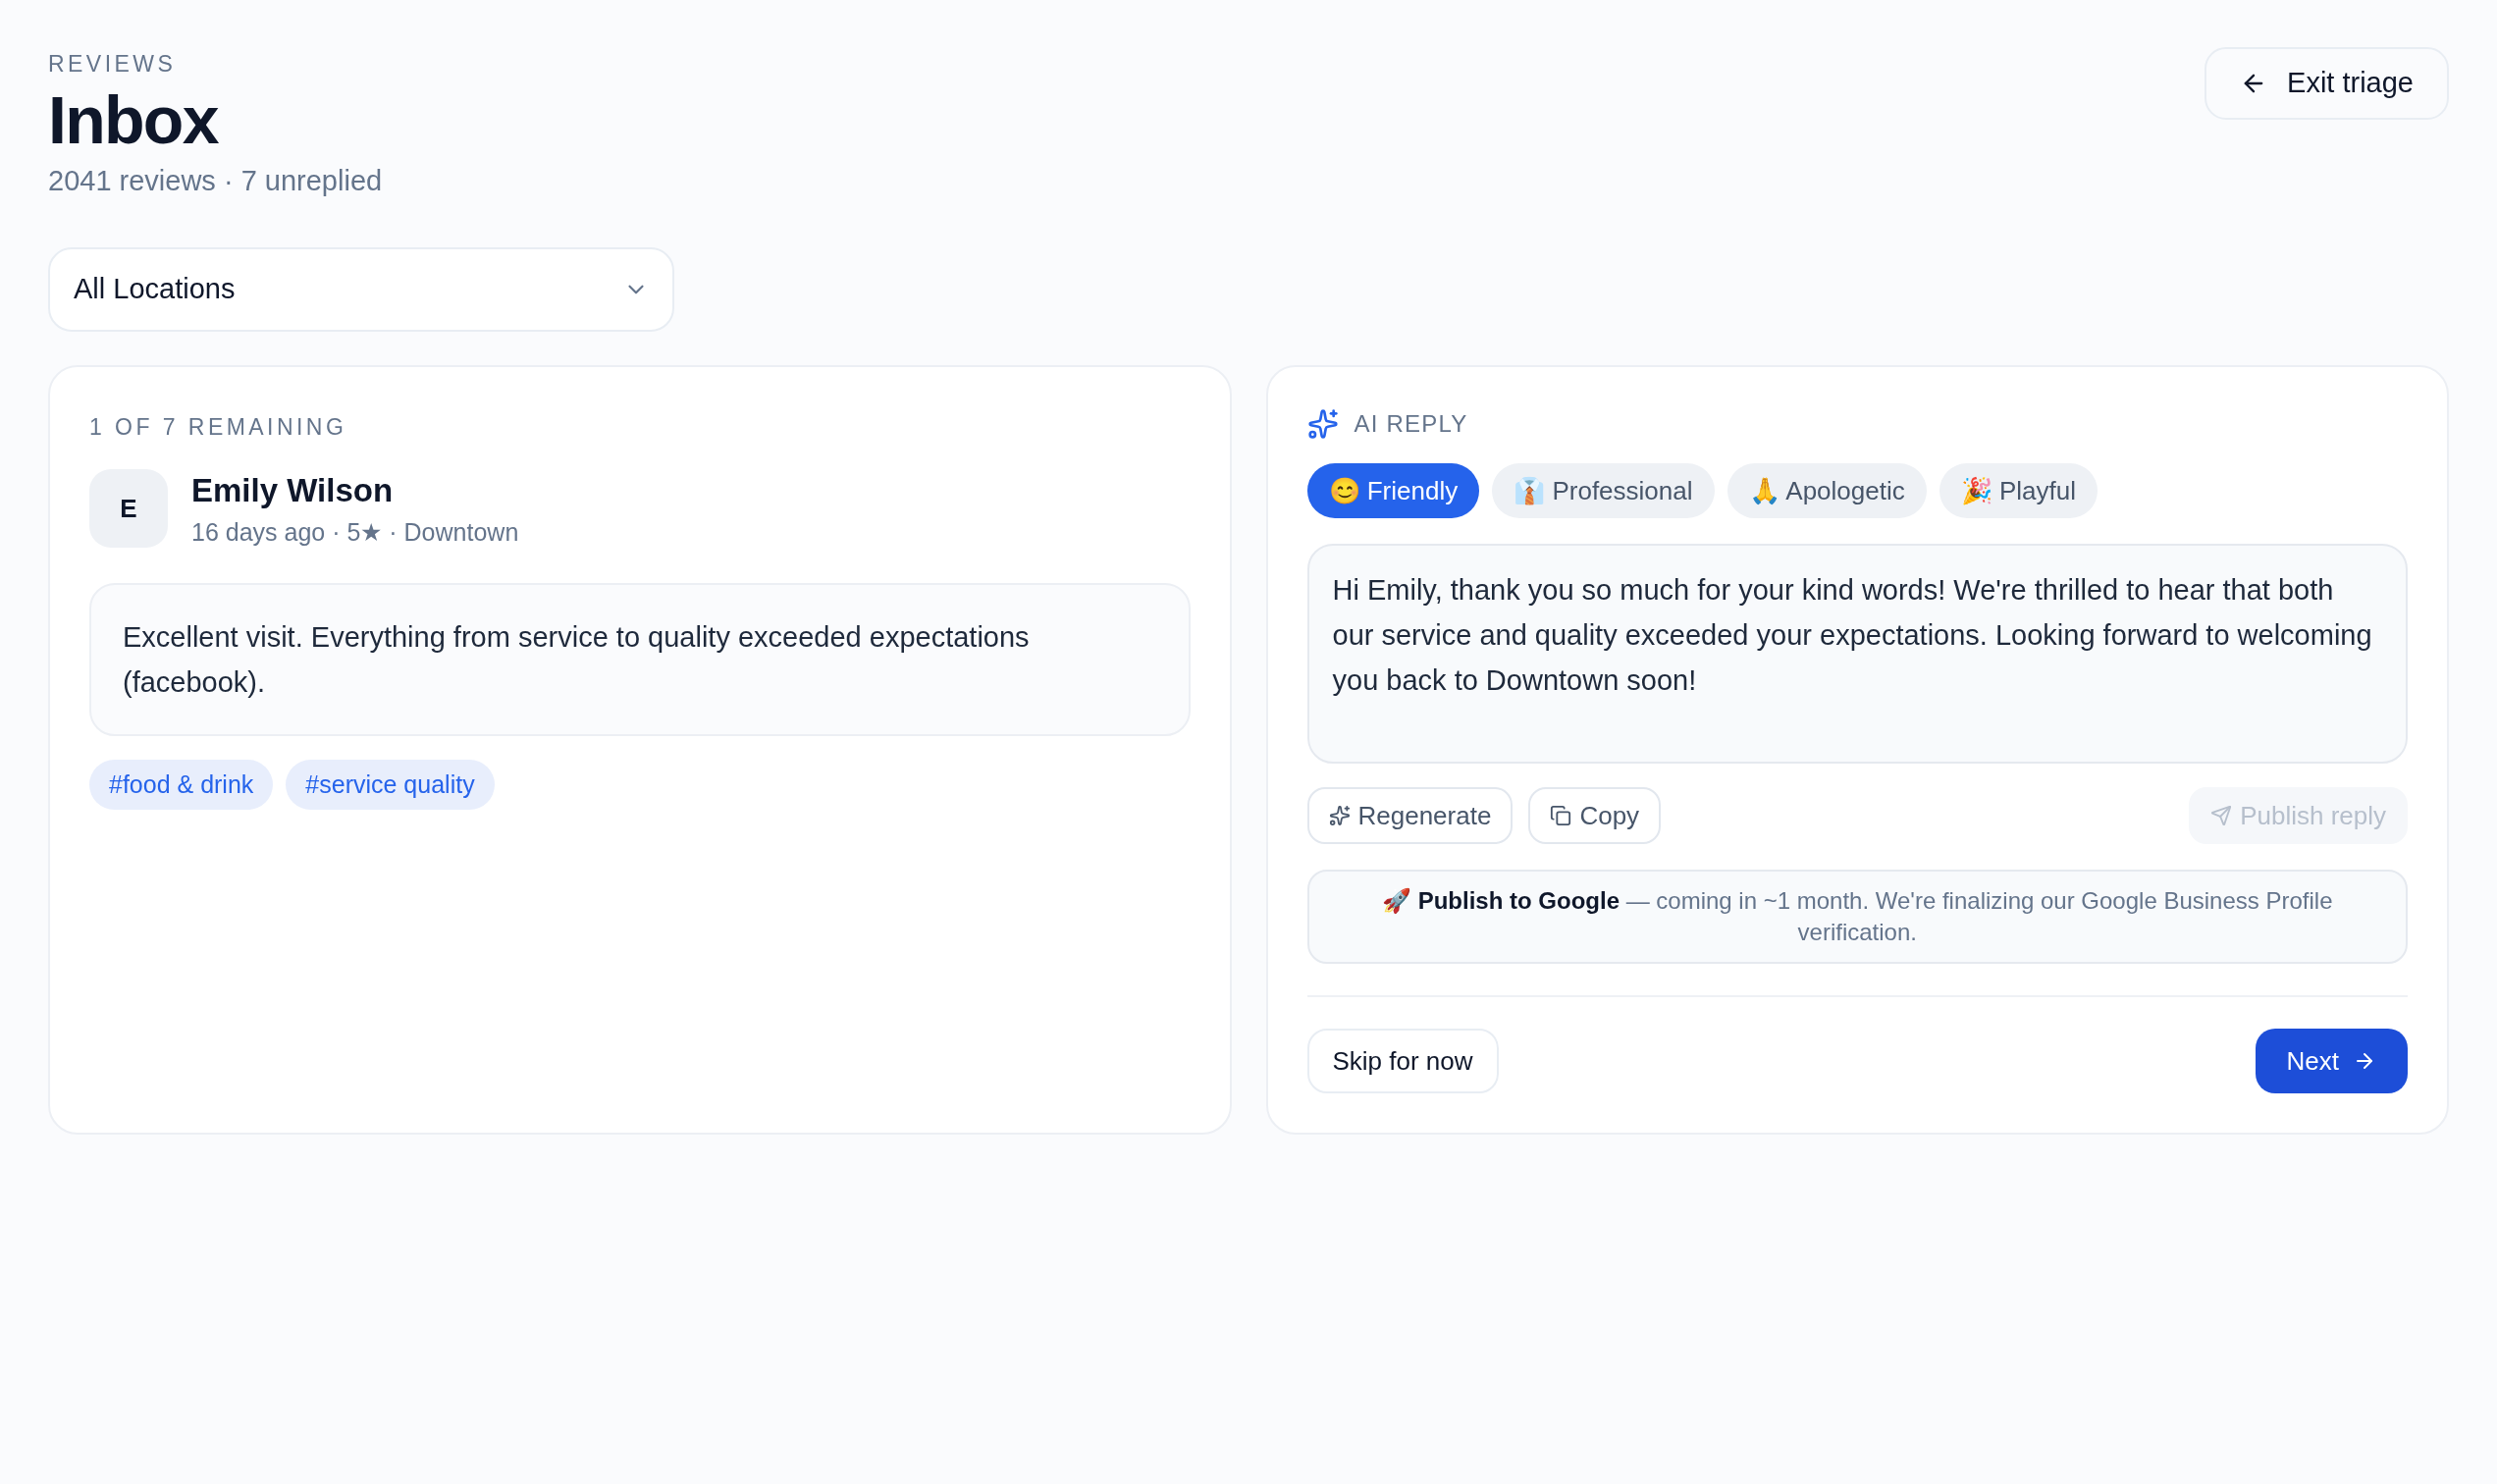  I want to click on page-subtitle: 2041 reviews · 7 unreplied, so click(215, 180).